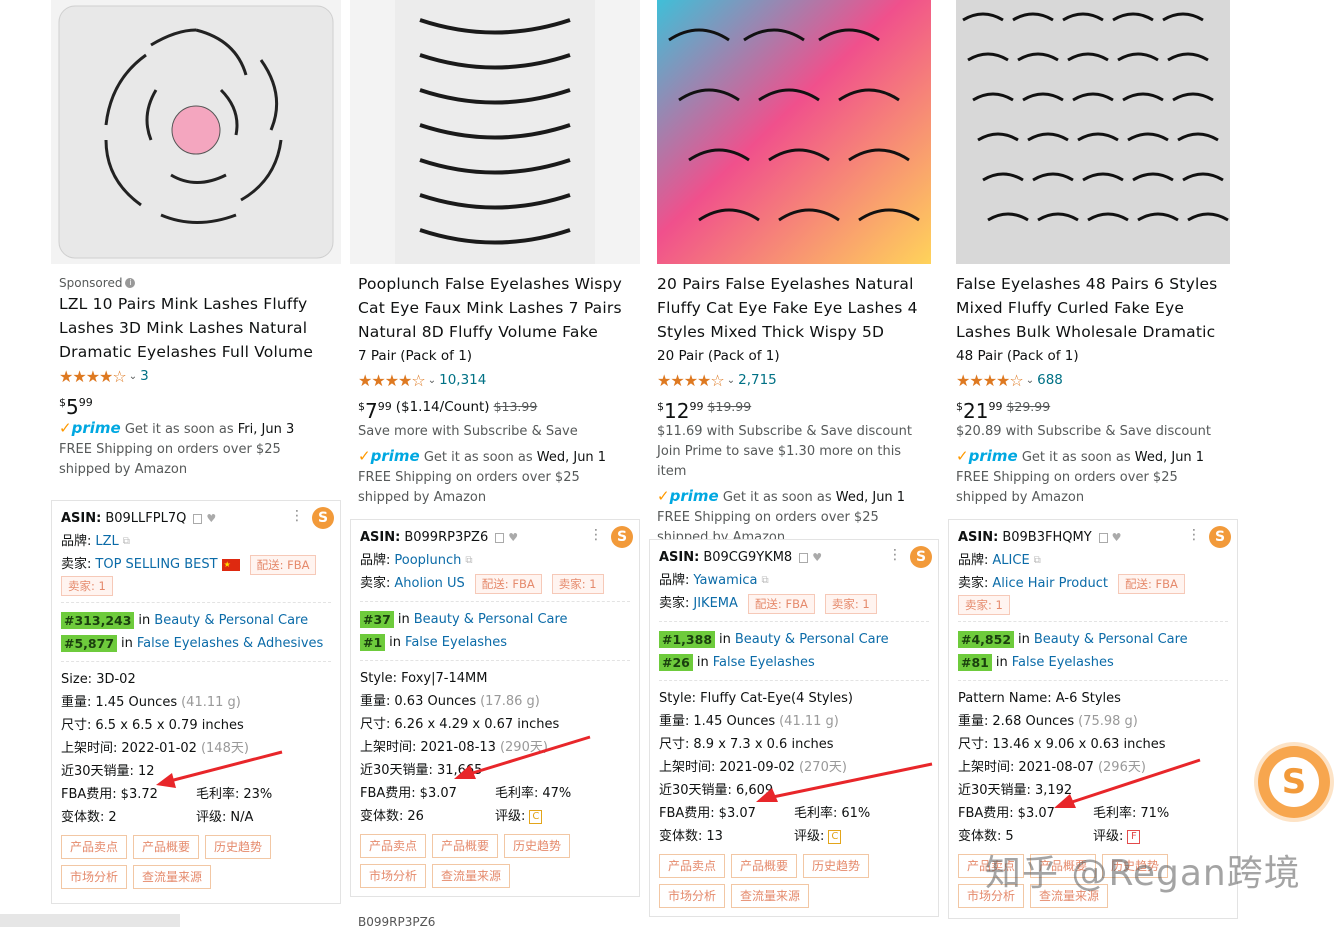 This screenshot has height=929, width=1334. What do you see at coordinates (781, 496) in the screenshot?
I see `delivery-line: ✓prime Get it as soon as Wed, Jun 1` at bounding box center [781, 496].